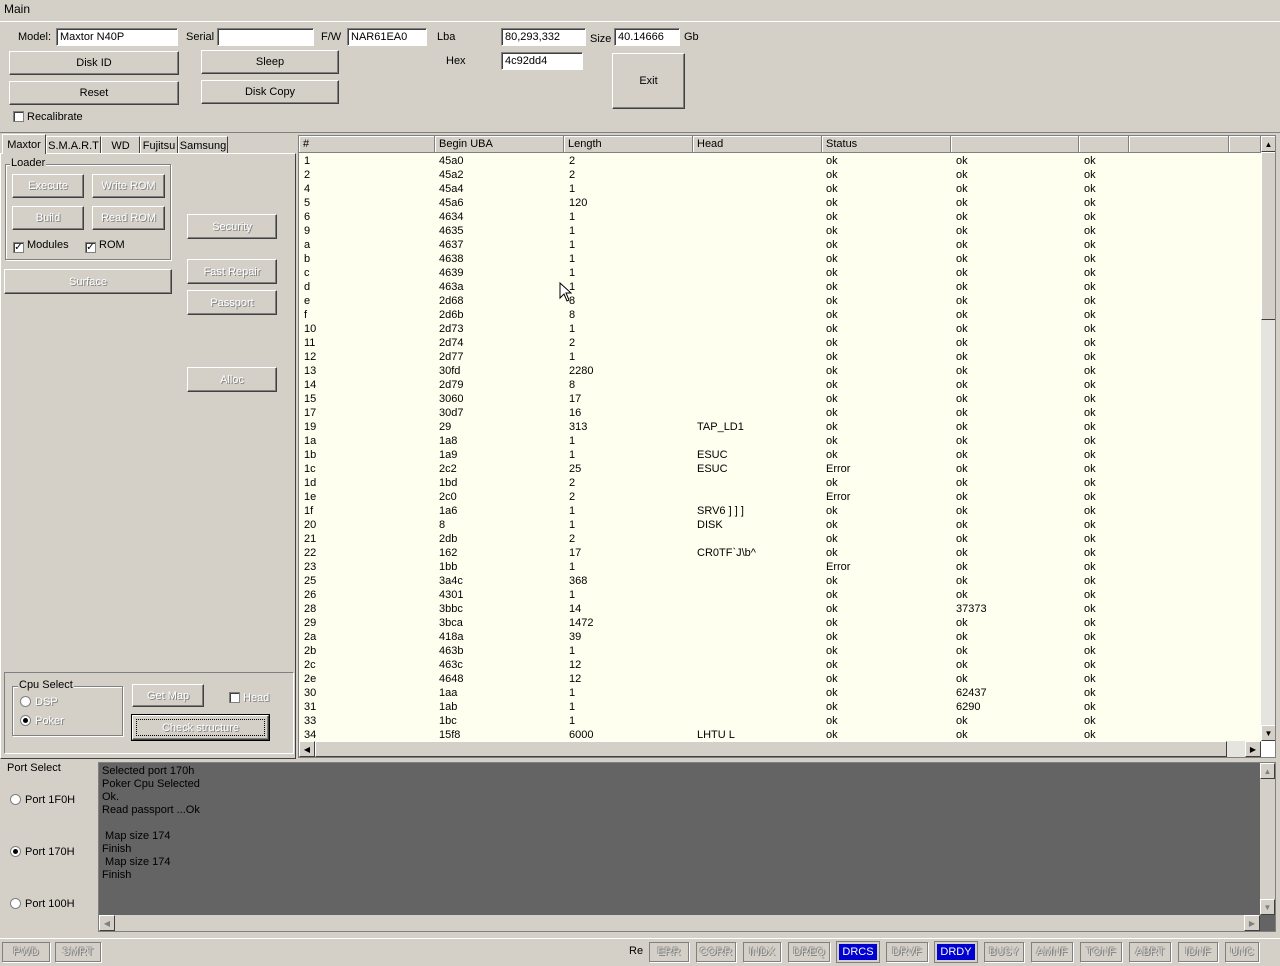 The image size is (1280, 966). Describe the element at coordinates (780, 427) in the screenshot. I see `table-row: 19 29 313 TAP_LD1 ok ok ok` at that location.